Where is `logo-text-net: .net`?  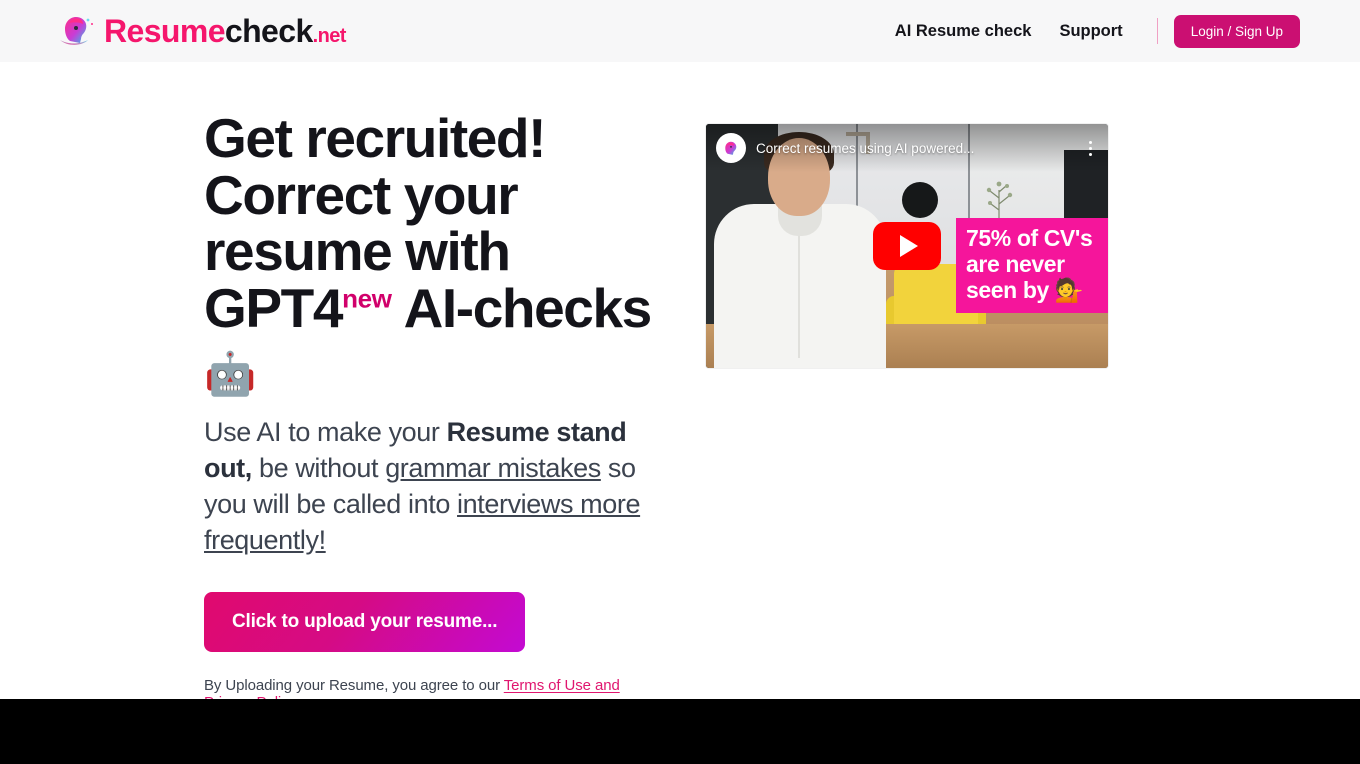 logo-text-net: .net is located at coordinates (329, 36).